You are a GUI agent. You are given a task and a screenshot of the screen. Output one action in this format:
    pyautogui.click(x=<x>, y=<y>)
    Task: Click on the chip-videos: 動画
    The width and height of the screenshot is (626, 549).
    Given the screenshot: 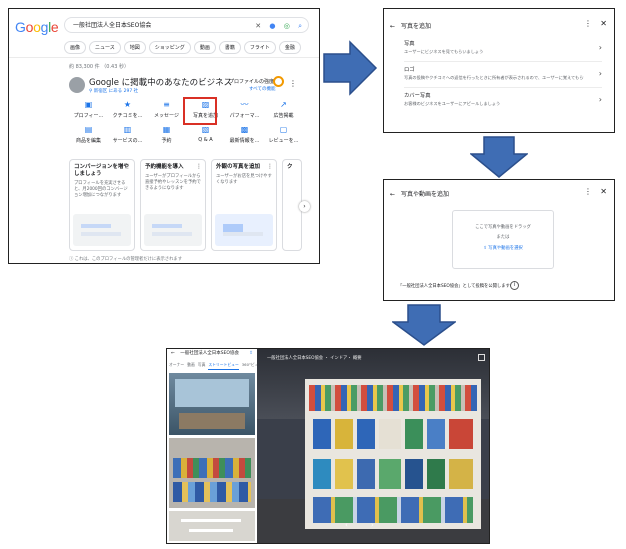 What is the action you would take?
    pyautogui.click(x=204, y=47)
    